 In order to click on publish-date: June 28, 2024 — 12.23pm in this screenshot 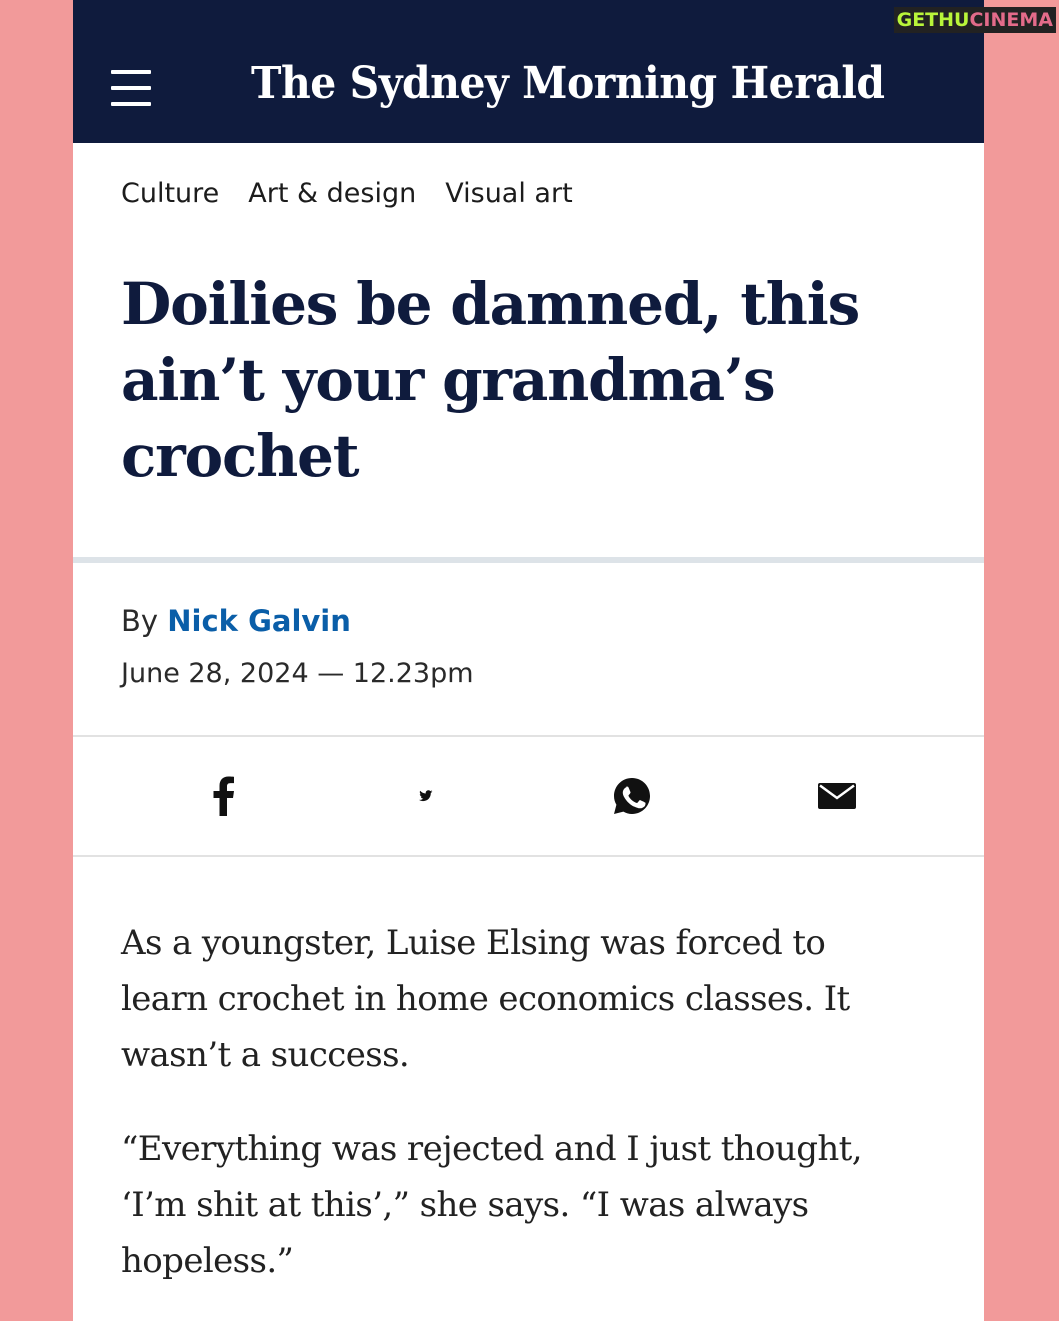, I will do `click(297, 673)`.